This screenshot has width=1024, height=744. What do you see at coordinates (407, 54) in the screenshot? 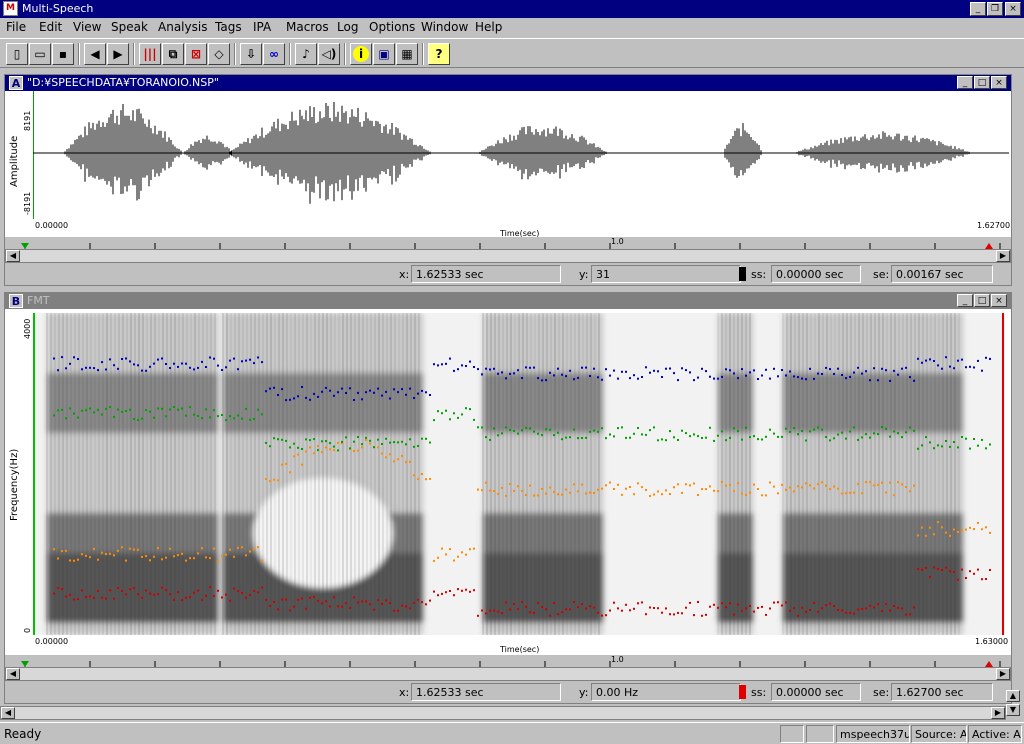
I see `grid-icon: ▦` at bounding box center [407, 54].